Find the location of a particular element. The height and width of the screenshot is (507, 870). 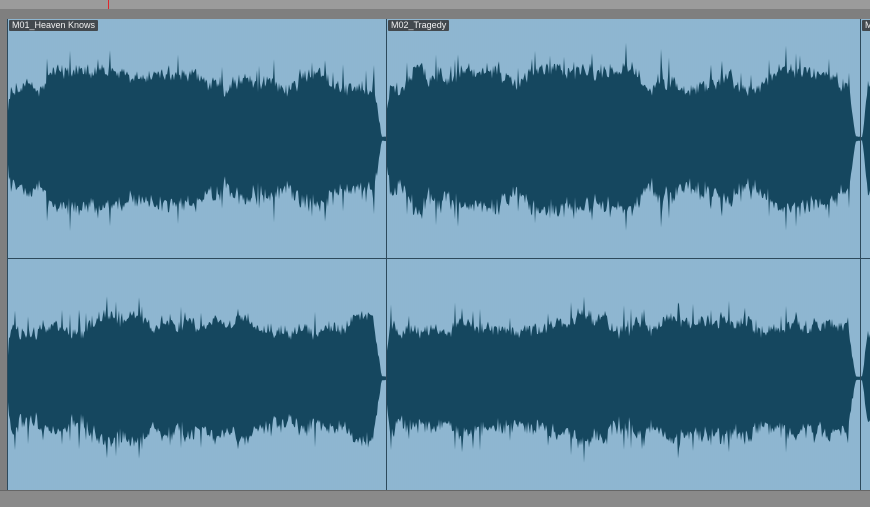

clip-waveform is located at coordinates (865, 258).